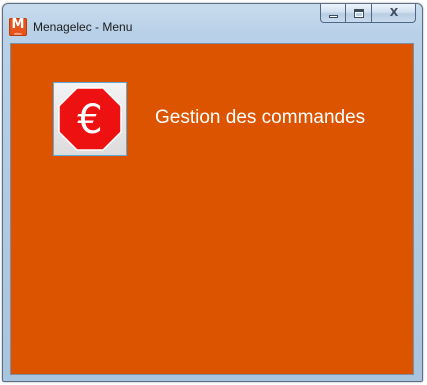 Image resolution: width=427 pixels, height=385 pixels. What do you see at coordinates (18, 33) in the screenshot?
I see `app-logo-subtext: elec` at bounding box center [18, 33].